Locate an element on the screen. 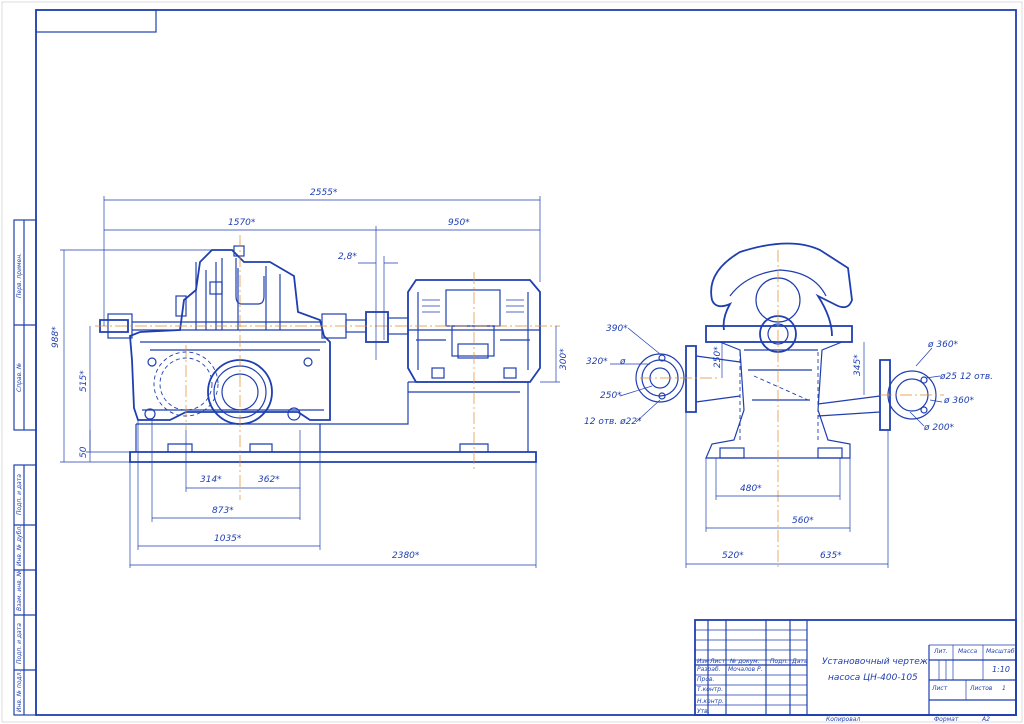  mass-label: Масса is located at coordinates (967, 651).